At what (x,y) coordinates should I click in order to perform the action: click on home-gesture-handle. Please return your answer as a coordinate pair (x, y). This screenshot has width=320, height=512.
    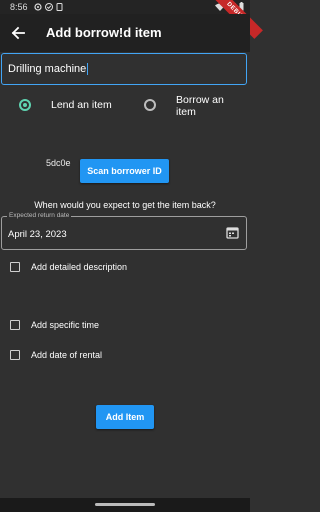
    Looking at the image, I should click on (125, 504).